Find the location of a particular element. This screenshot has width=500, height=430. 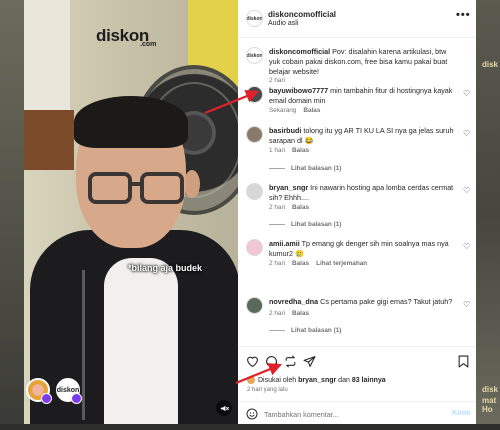

video-person-ear is located at coordinates (192, 184).